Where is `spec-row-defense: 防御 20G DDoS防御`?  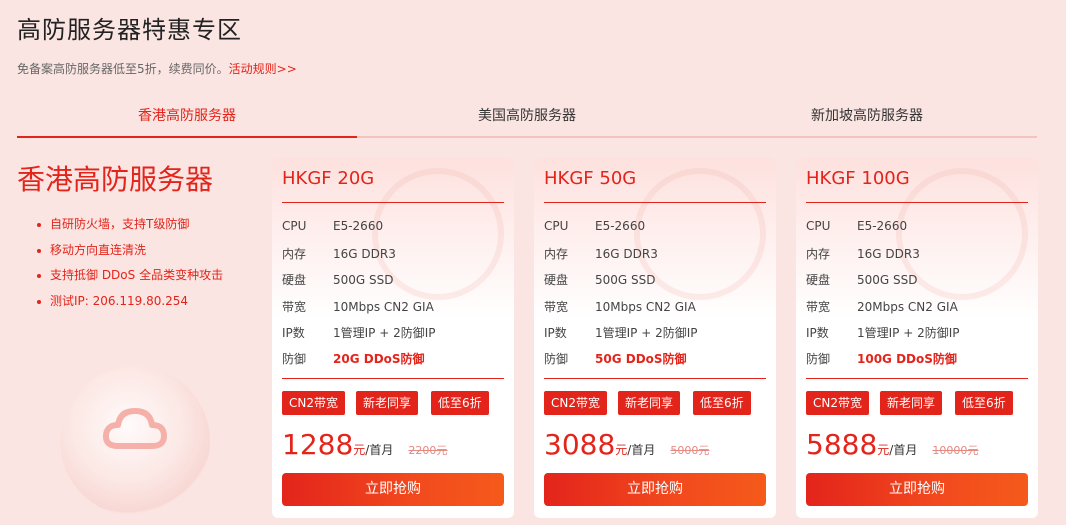 spec-row-defense: 防御 20G DDoS防御 is located at coordinates (353, 358).